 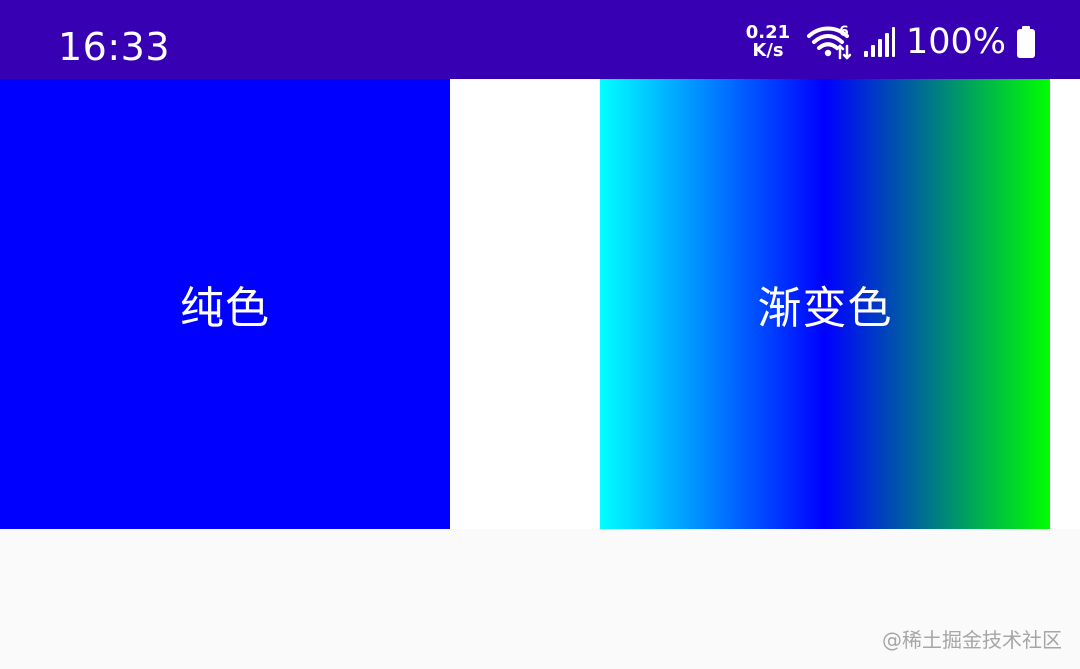 I want to click on watermark-text: @稀土掘金技术社区, so click(x=972, y=640).